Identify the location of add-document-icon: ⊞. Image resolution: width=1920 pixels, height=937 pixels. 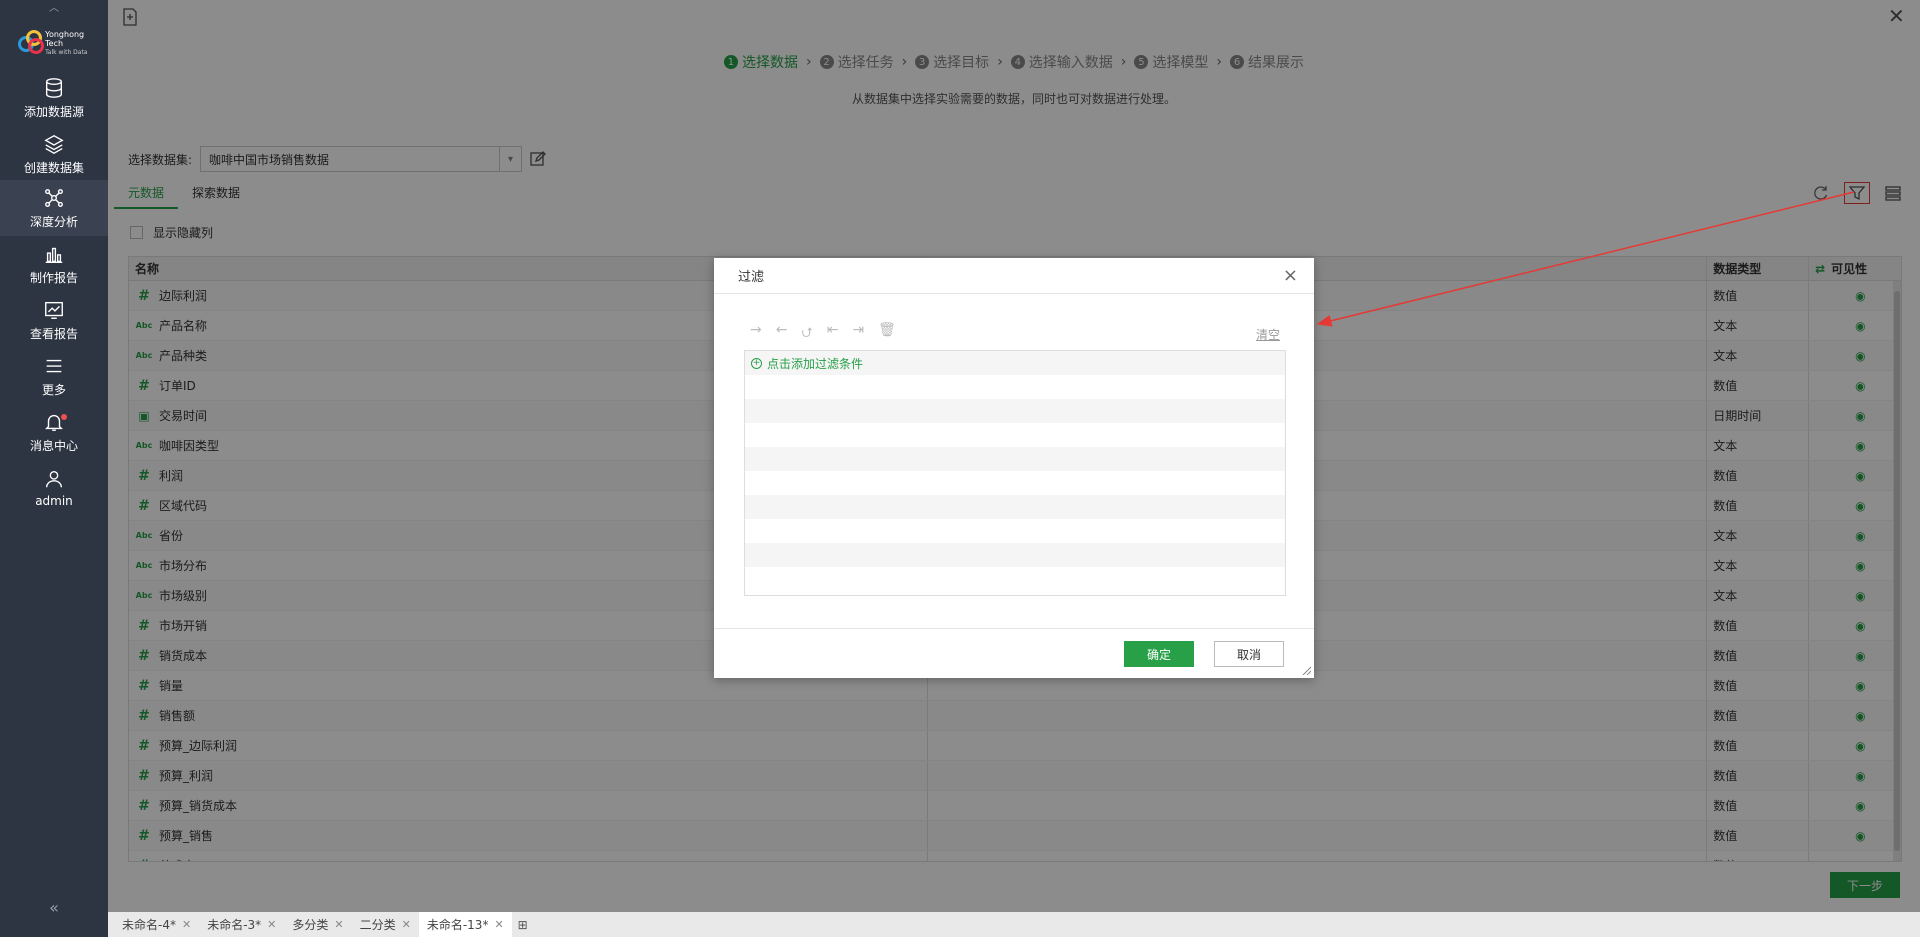
(523, 925).